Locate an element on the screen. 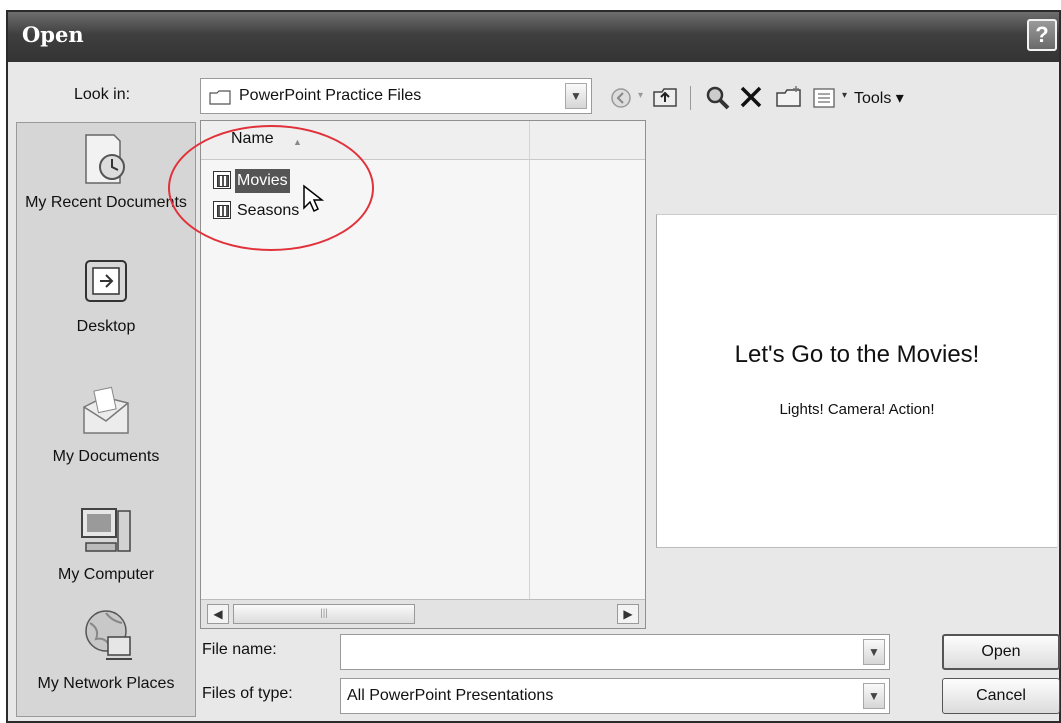 This screenshot has height=723, width=1061. recent-documents-icon is located at coordinates (105, 159).